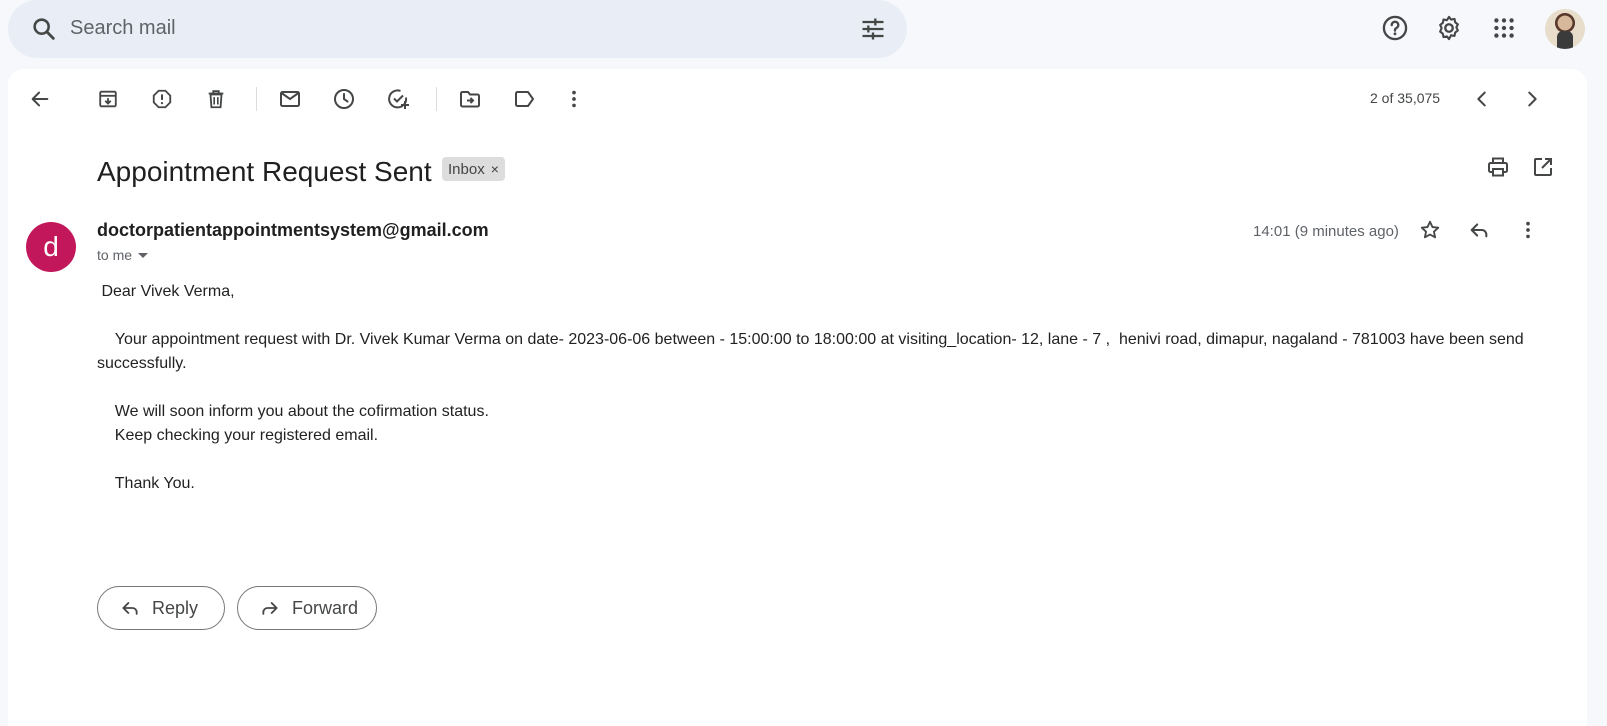 The image size is (1607, 726). I want to click on star-icon, so click(1430, 230).